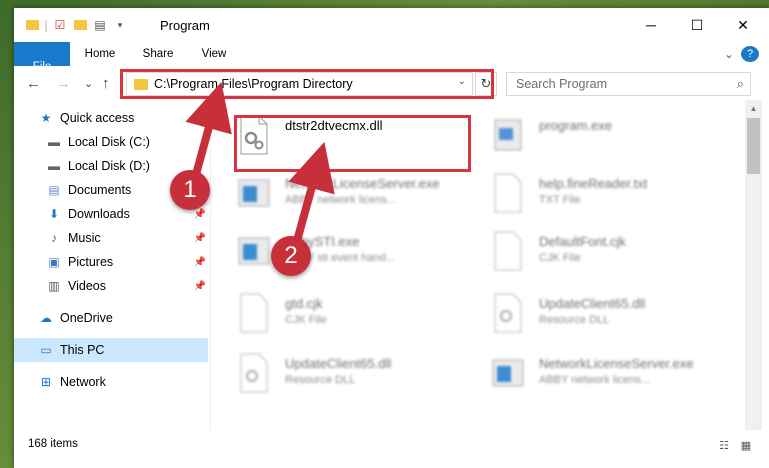 Image resolution: width=769 pixels, height=468 pixels. What do you see at coordinates (190, 190) in the screenshot?
I see `annotation-badge-1: 1` at bounding box center [190, 190].